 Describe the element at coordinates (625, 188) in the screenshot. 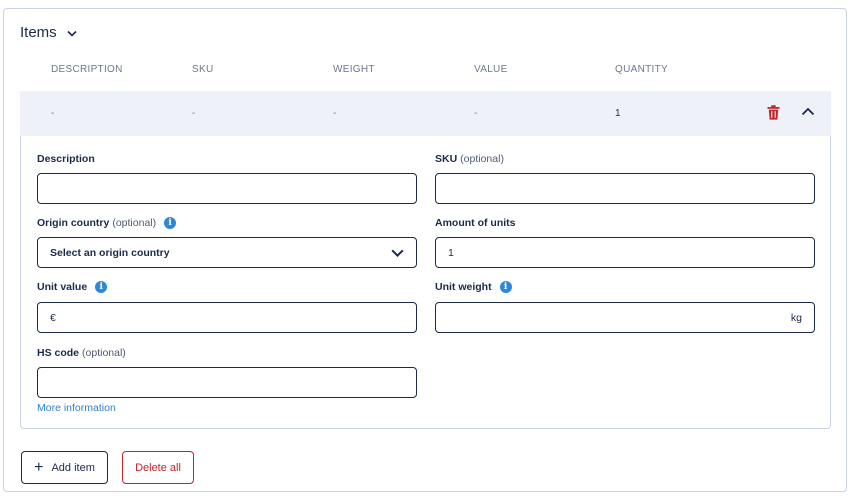

I see `sku-input` at that location.